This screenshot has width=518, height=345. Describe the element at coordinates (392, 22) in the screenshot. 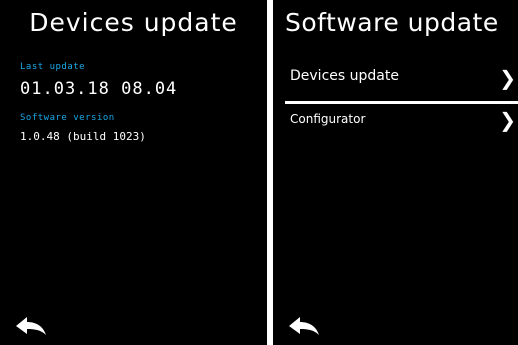

I see `page-title: Software update` at that location.